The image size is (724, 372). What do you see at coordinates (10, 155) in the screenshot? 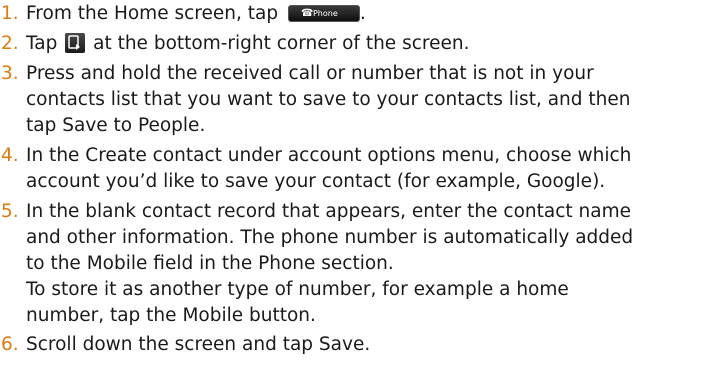
I see `step-number: 4.` at bounding box center [10, 155].